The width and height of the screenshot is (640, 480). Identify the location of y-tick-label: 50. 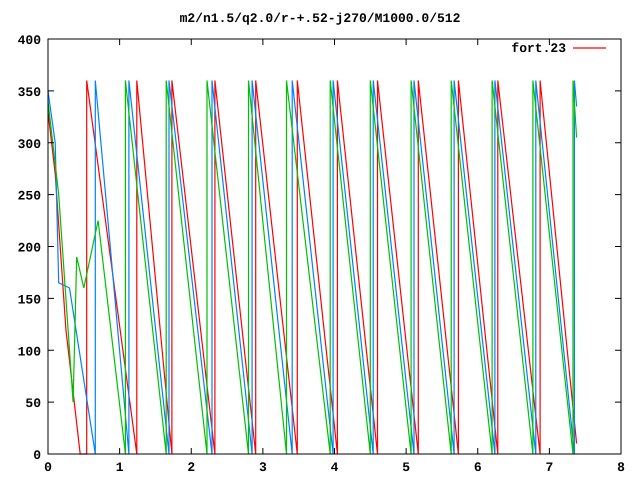
(33, 404).